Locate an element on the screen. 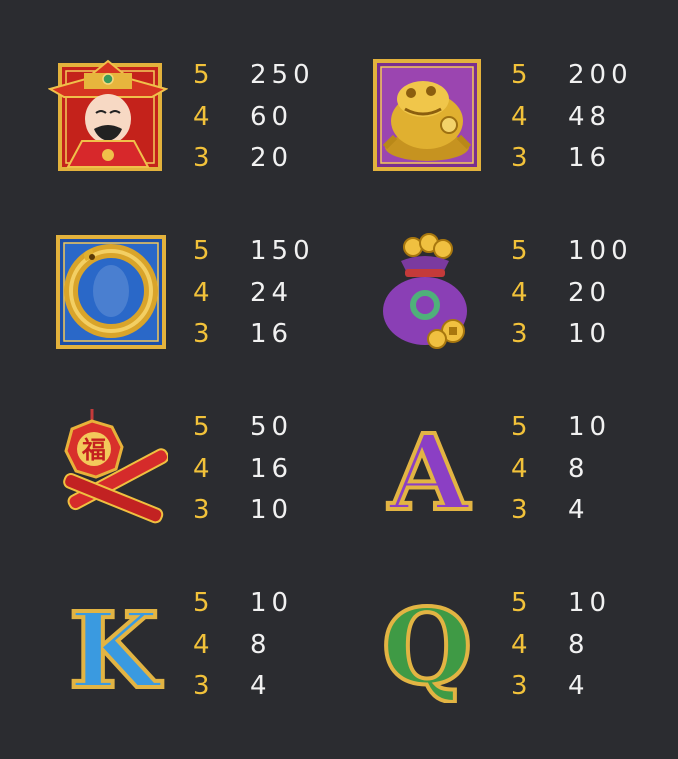 The width and height of the screenshot is (678, 759). payout-value: 150 is located at coordinates (282, 251).